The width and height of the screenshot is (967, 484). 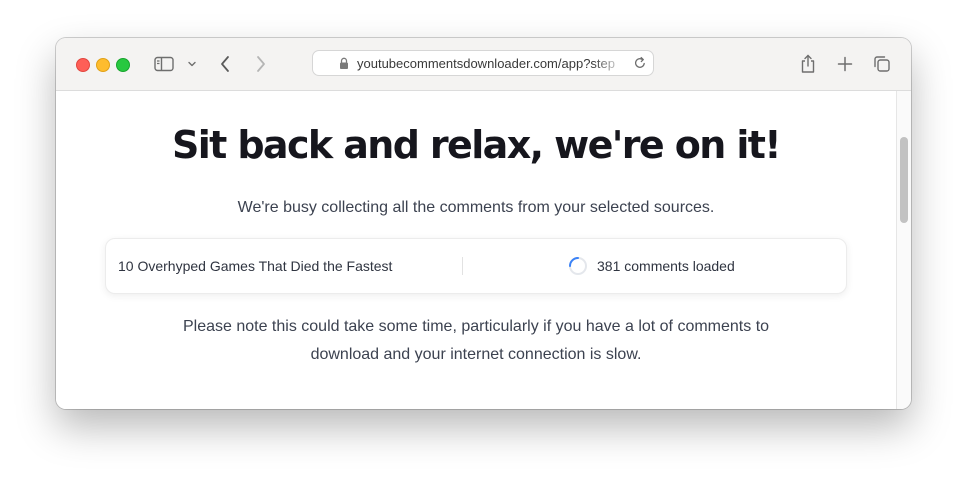 What do you see at coordinates (192, 64) in the screenshot?
I see `chevron-down-icon` at bounding box center [192, 64].